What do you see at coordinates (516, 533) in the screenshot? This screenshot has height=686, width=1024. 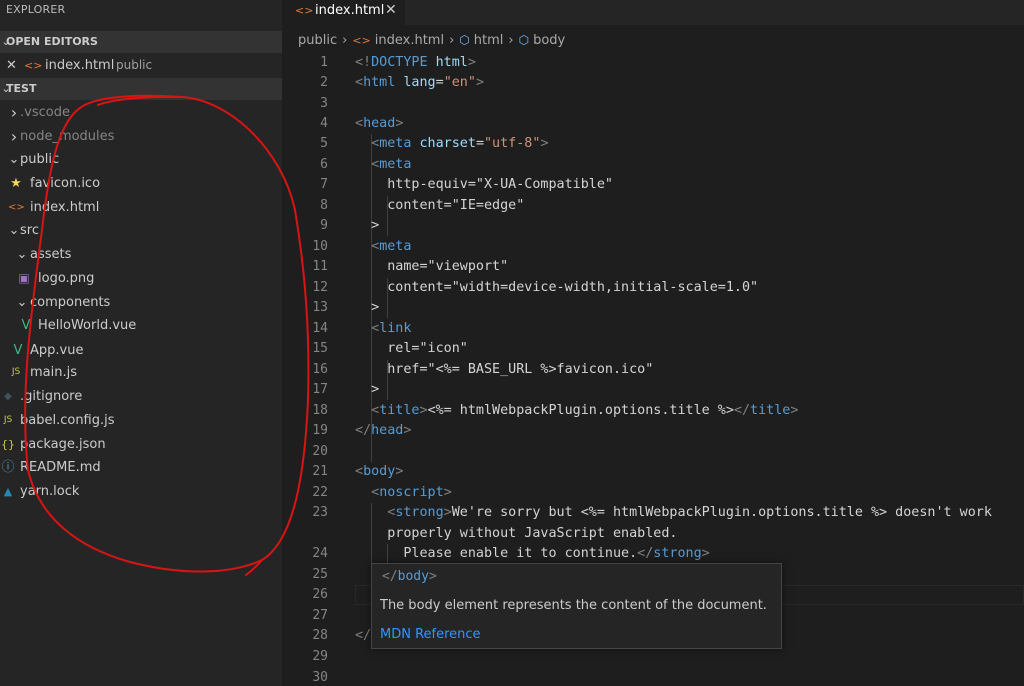 I see `code-line: properly without JavaScript enabled.` at bounding box center [516, 533].